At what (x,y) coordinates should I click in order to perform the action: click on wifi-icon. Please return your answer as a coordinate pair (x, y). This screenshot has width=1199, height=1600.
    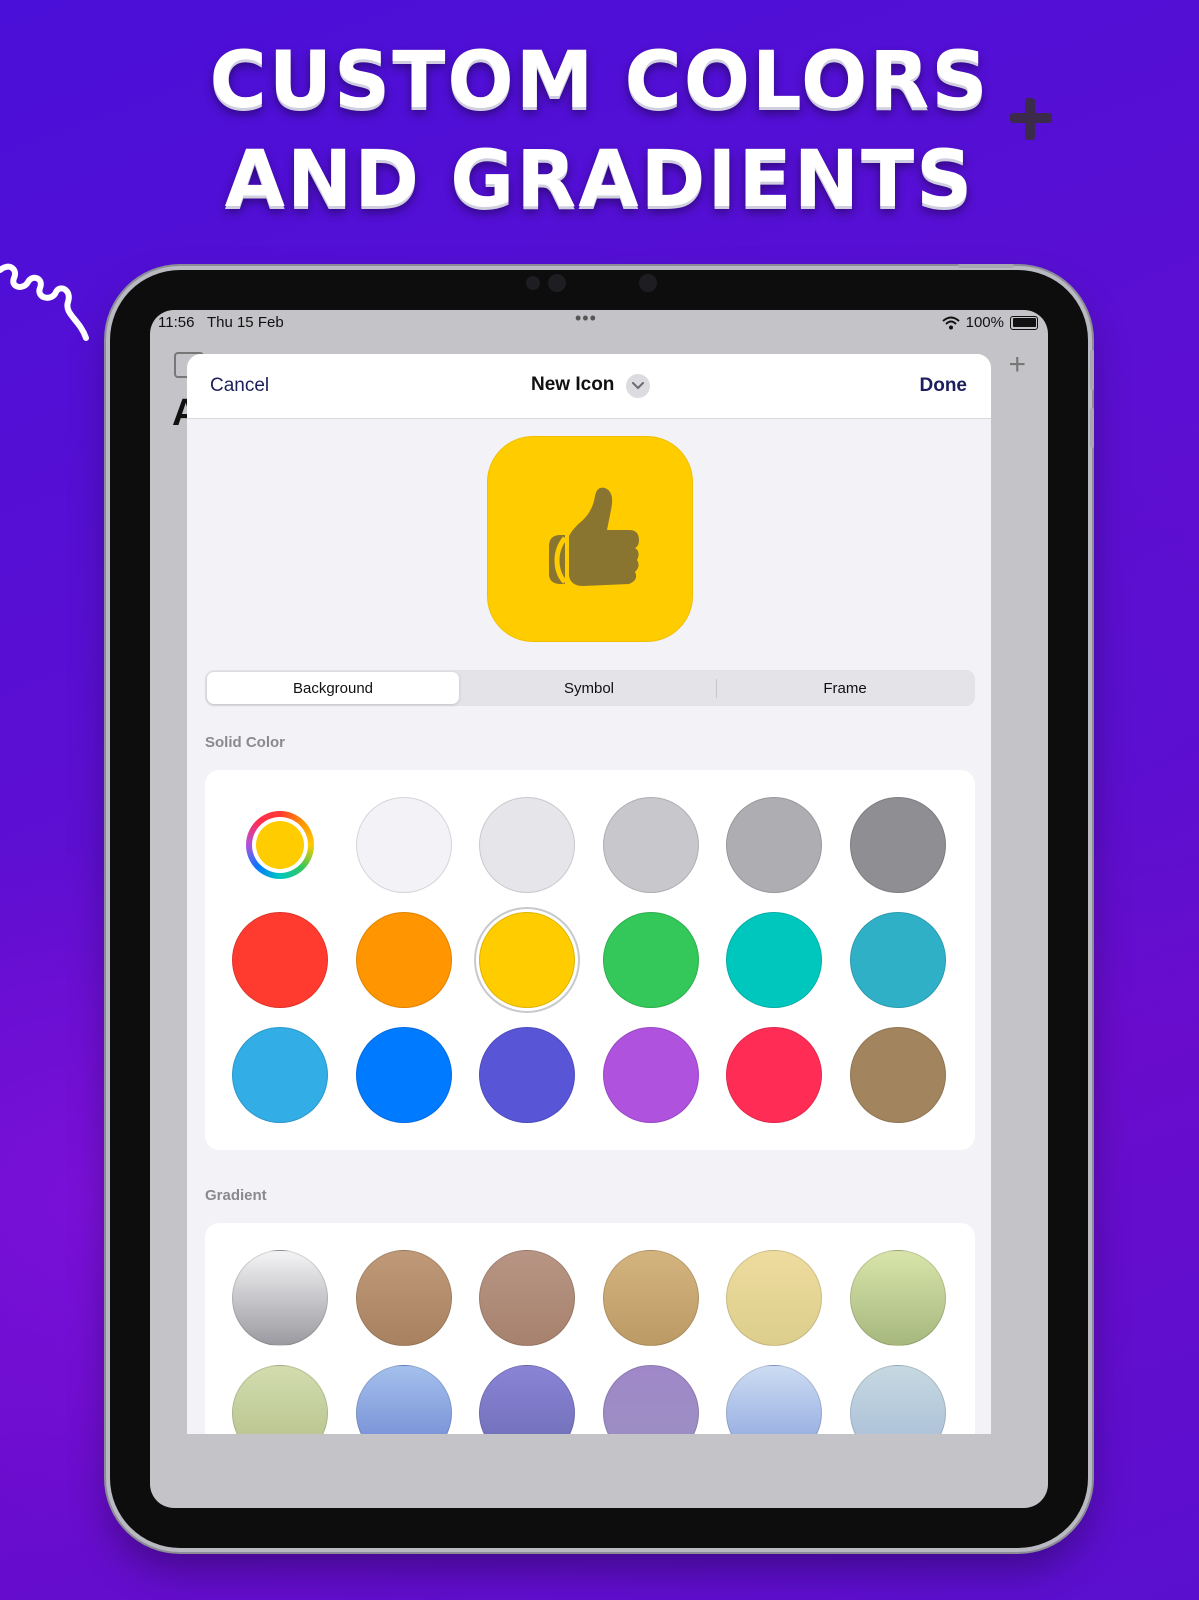
    Looking at the image, I should click on (950, 322).